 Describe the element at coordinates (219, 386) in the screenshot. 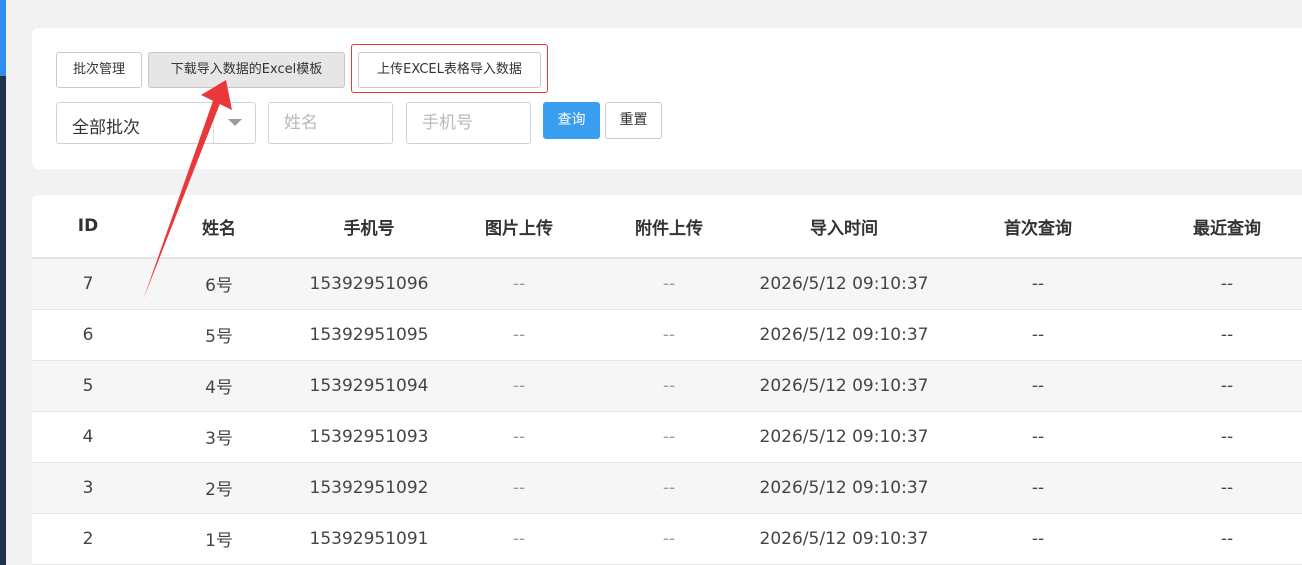

I see `cell-name: 4号` at that location.